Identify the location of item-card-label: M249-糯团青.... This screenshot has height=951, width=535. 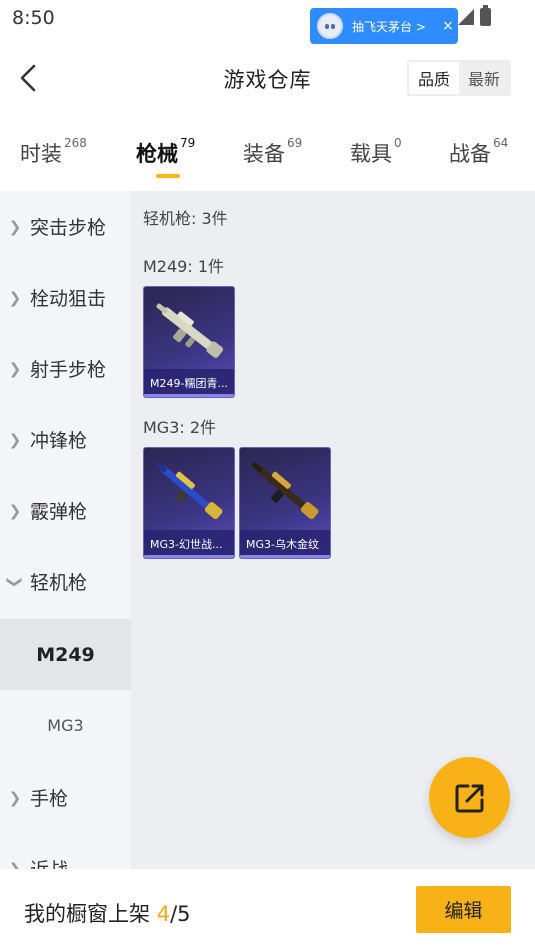
(189, 383).